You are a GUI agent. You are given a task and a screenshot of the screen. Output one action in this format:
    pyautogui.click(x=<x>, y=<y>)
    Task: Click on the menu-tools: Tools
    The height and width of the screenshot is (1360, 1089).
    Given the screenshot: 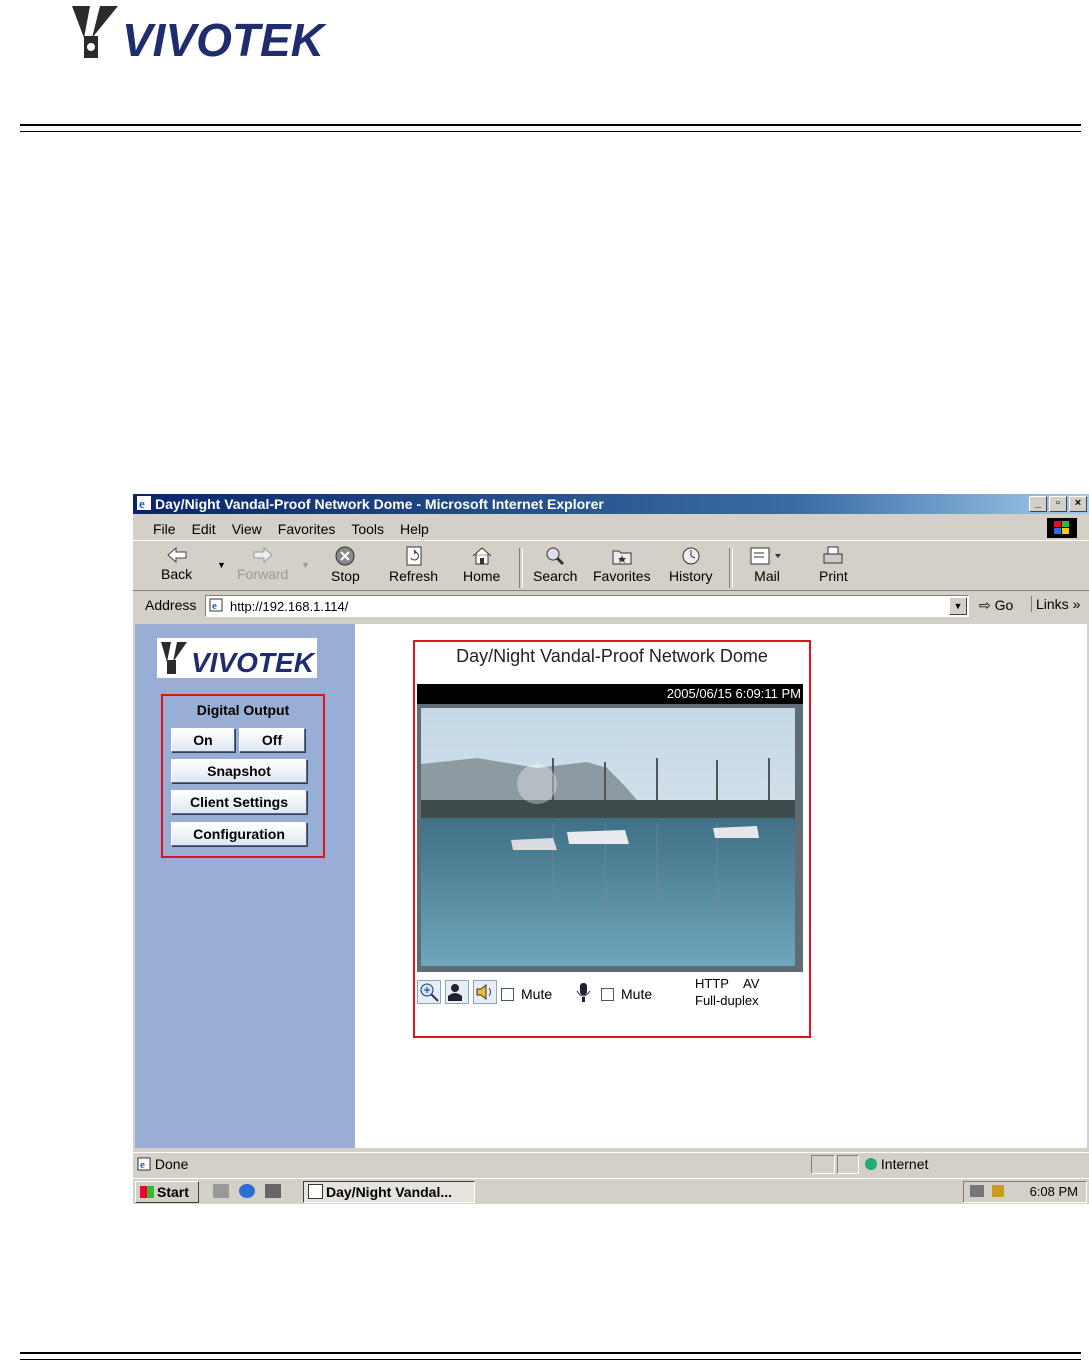 What is the action you would take?
    pyautogui.click(x=367, y=529)
    